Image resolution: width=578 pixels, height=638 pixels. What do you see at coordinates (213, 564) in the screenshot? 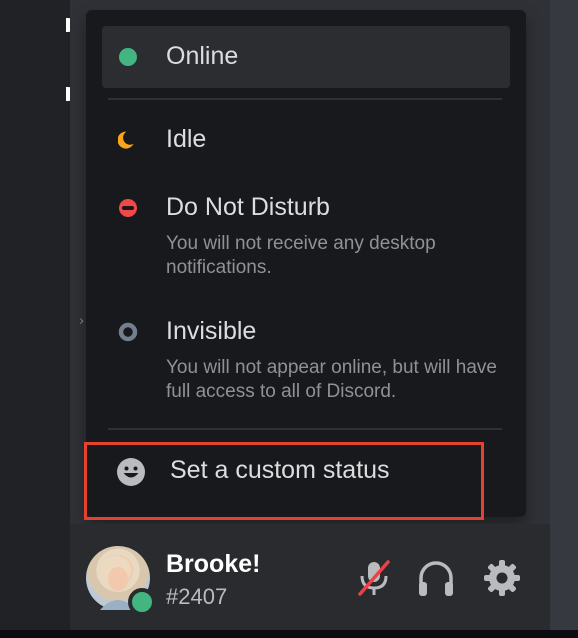
I see `username: Brooke!` at bounding box center [213, 564].